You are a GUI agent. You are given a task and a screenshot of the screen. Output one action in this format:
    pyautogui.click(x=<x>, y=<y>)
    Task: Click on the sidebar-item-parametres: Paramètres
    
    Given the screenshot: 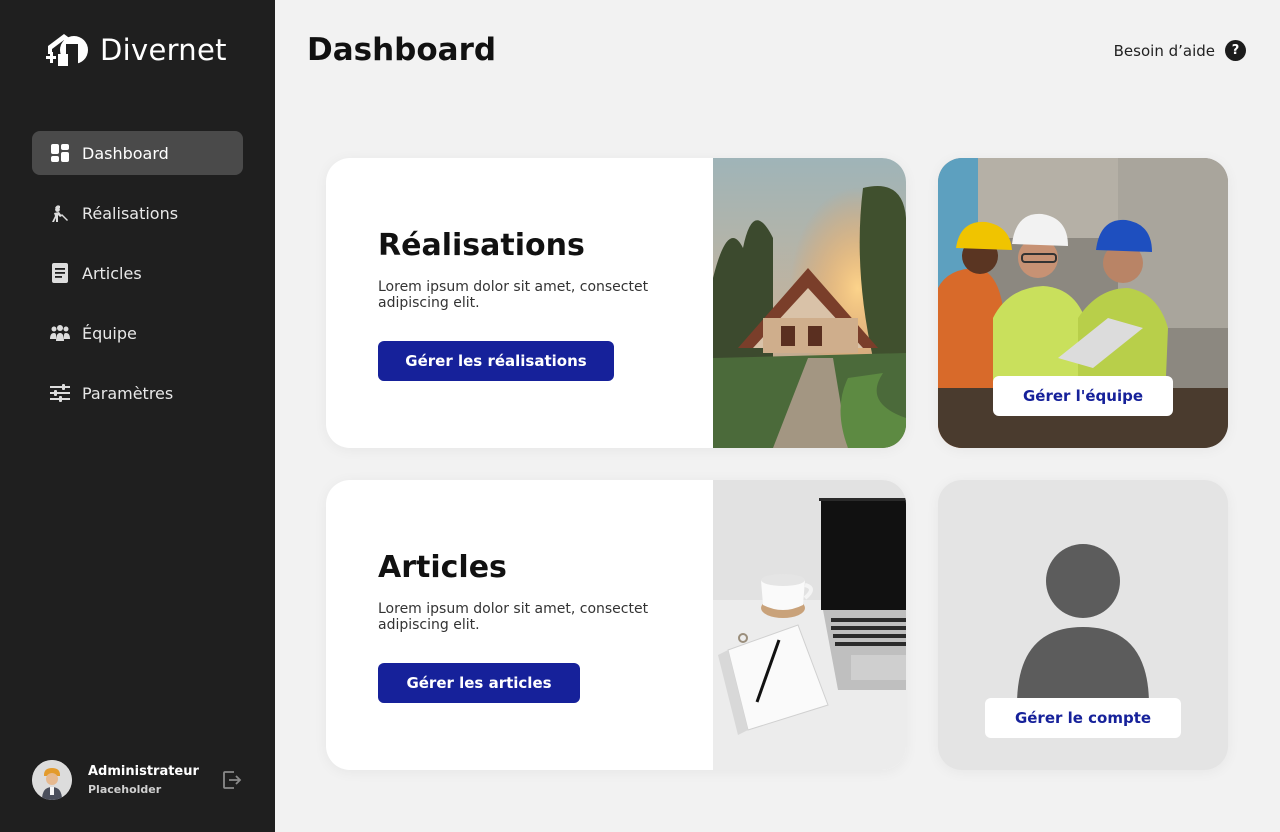 What is the action you would take?
    pyautogui.click(x=137, y=393)
    